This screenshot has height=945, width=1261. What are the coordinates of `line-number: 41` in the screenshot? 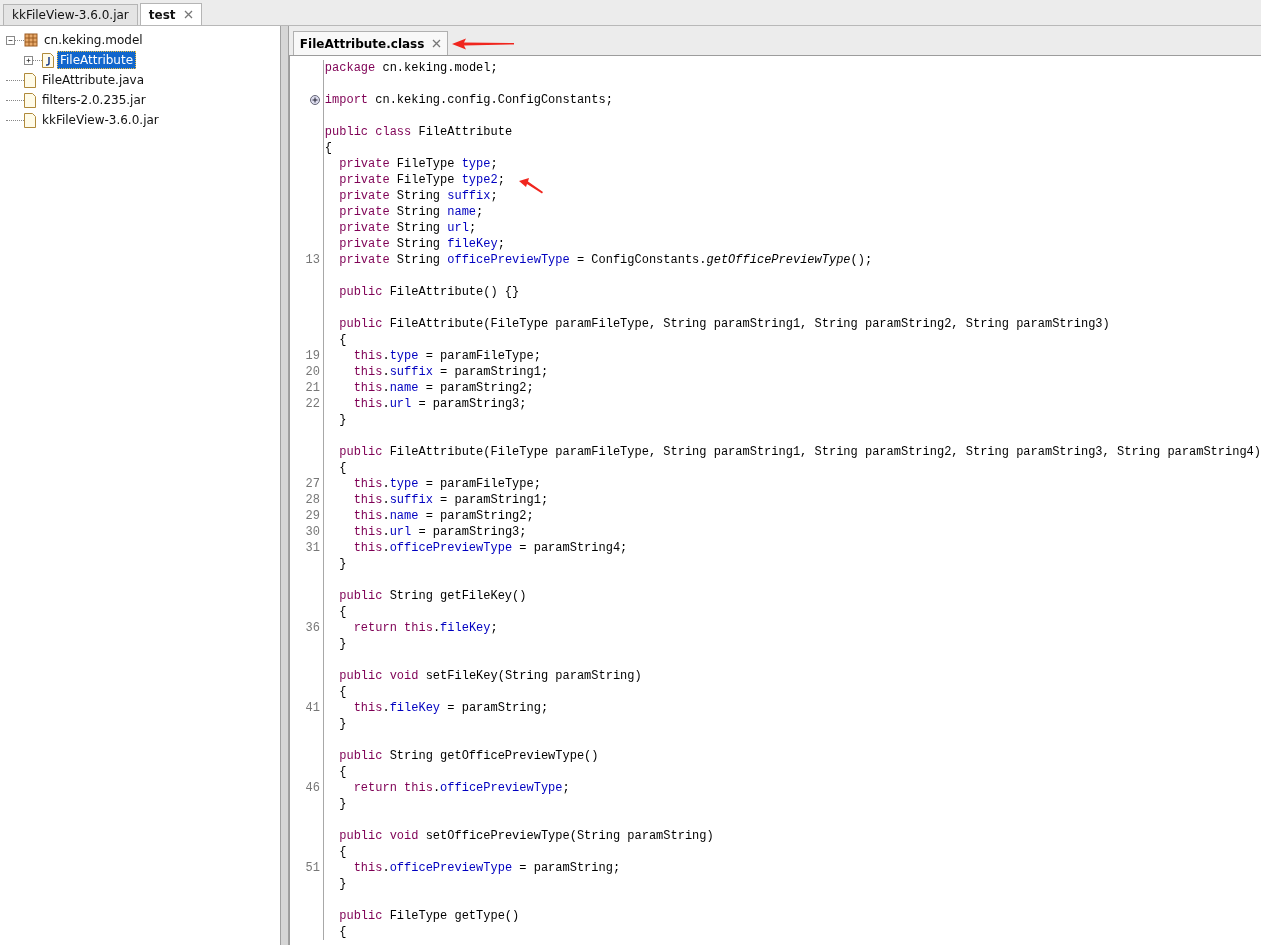 It's located at (312, 708).